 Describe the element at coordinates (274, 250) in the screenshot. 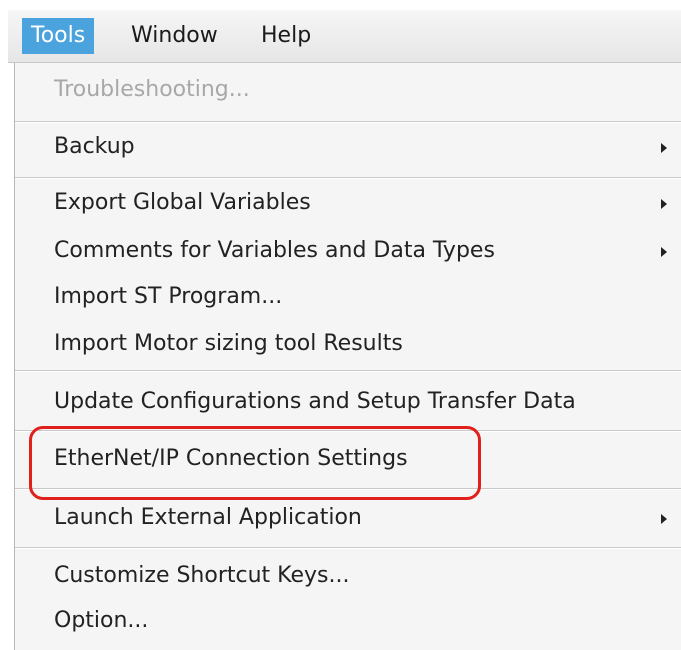

I see `menu-item-label: Comments for Variables and Data Types` at that location.